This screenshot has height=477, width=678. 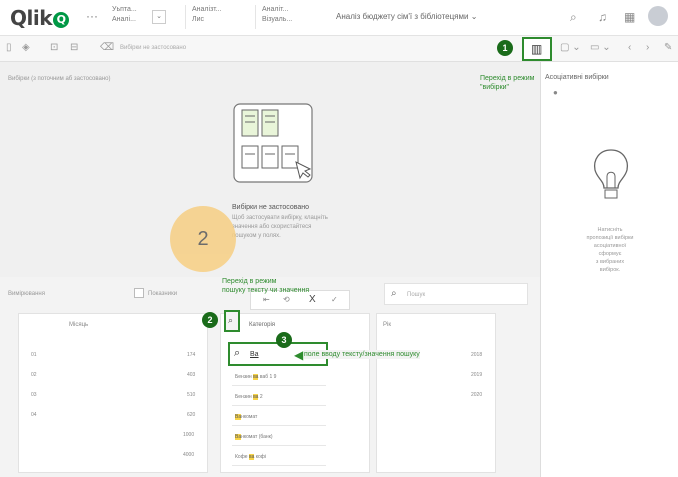 I want to click on list-item: Бензин ва ваб 1 9, so click(x=279, y=377).